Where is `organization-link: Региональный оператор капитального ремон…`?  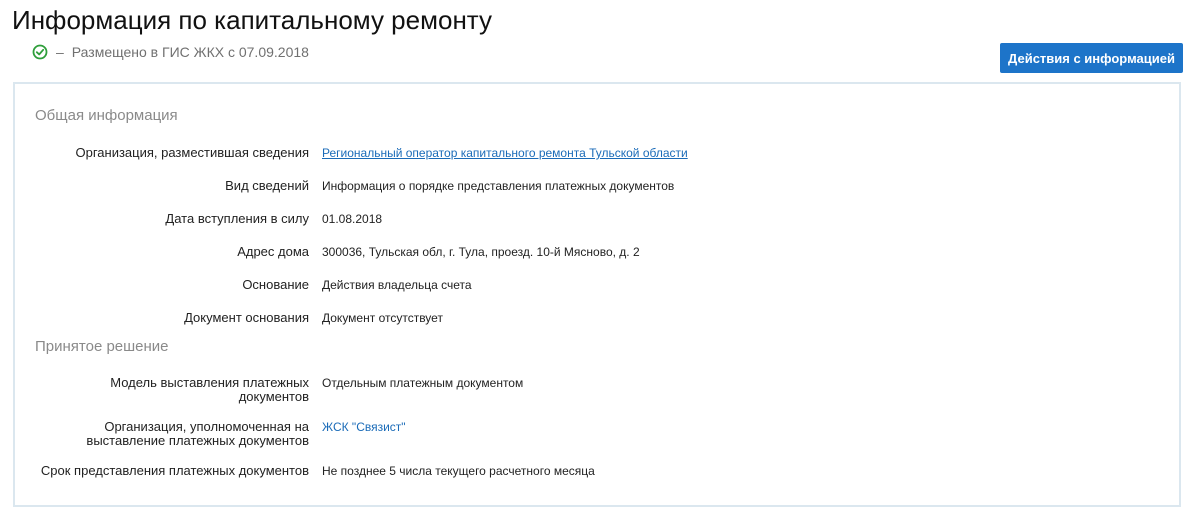 organization-link: Региональный оператор капитального ремон… is located at coordinates (505, 153).